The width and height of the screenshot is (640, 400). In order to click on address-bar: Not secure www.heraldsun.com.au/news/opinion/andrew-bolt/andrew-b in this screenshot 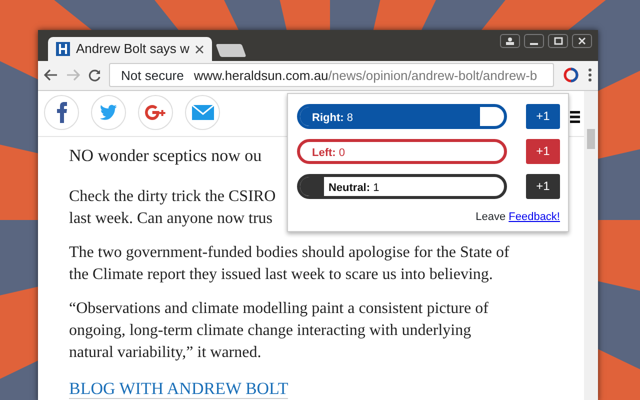, I will do `click(331, 75)`.